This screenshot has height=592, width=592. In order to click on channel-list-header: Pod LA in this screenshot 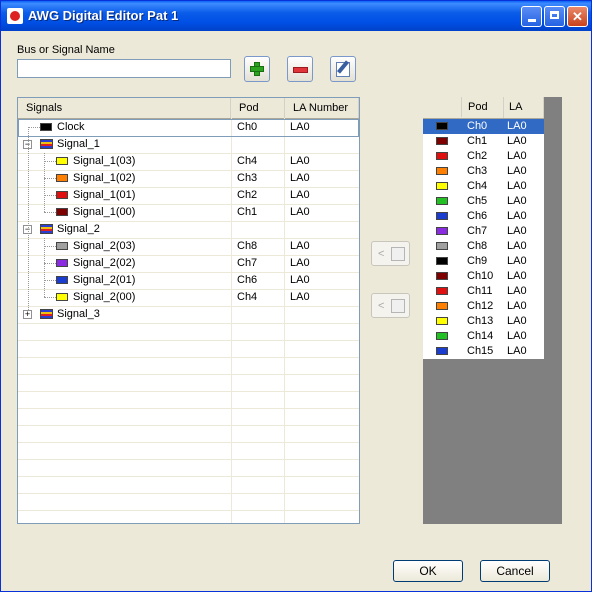, I will do `click(483, 108)`.